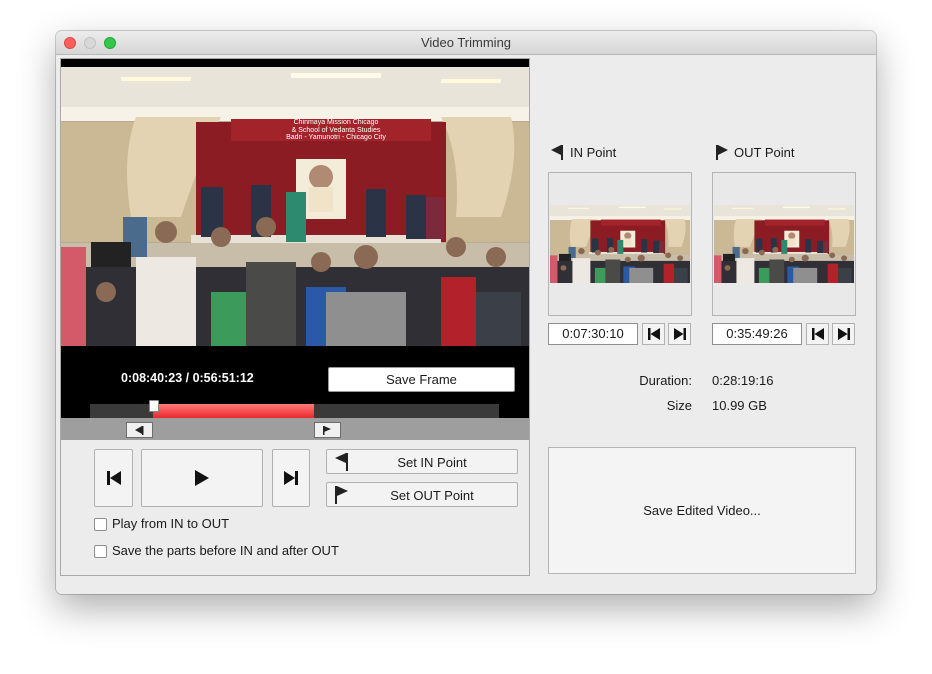 This screenshot has height=674, width=932. Describe the element at coordinates (421, 379) in the screenshot. I see `save-frame-button: Save Frame` at that location.